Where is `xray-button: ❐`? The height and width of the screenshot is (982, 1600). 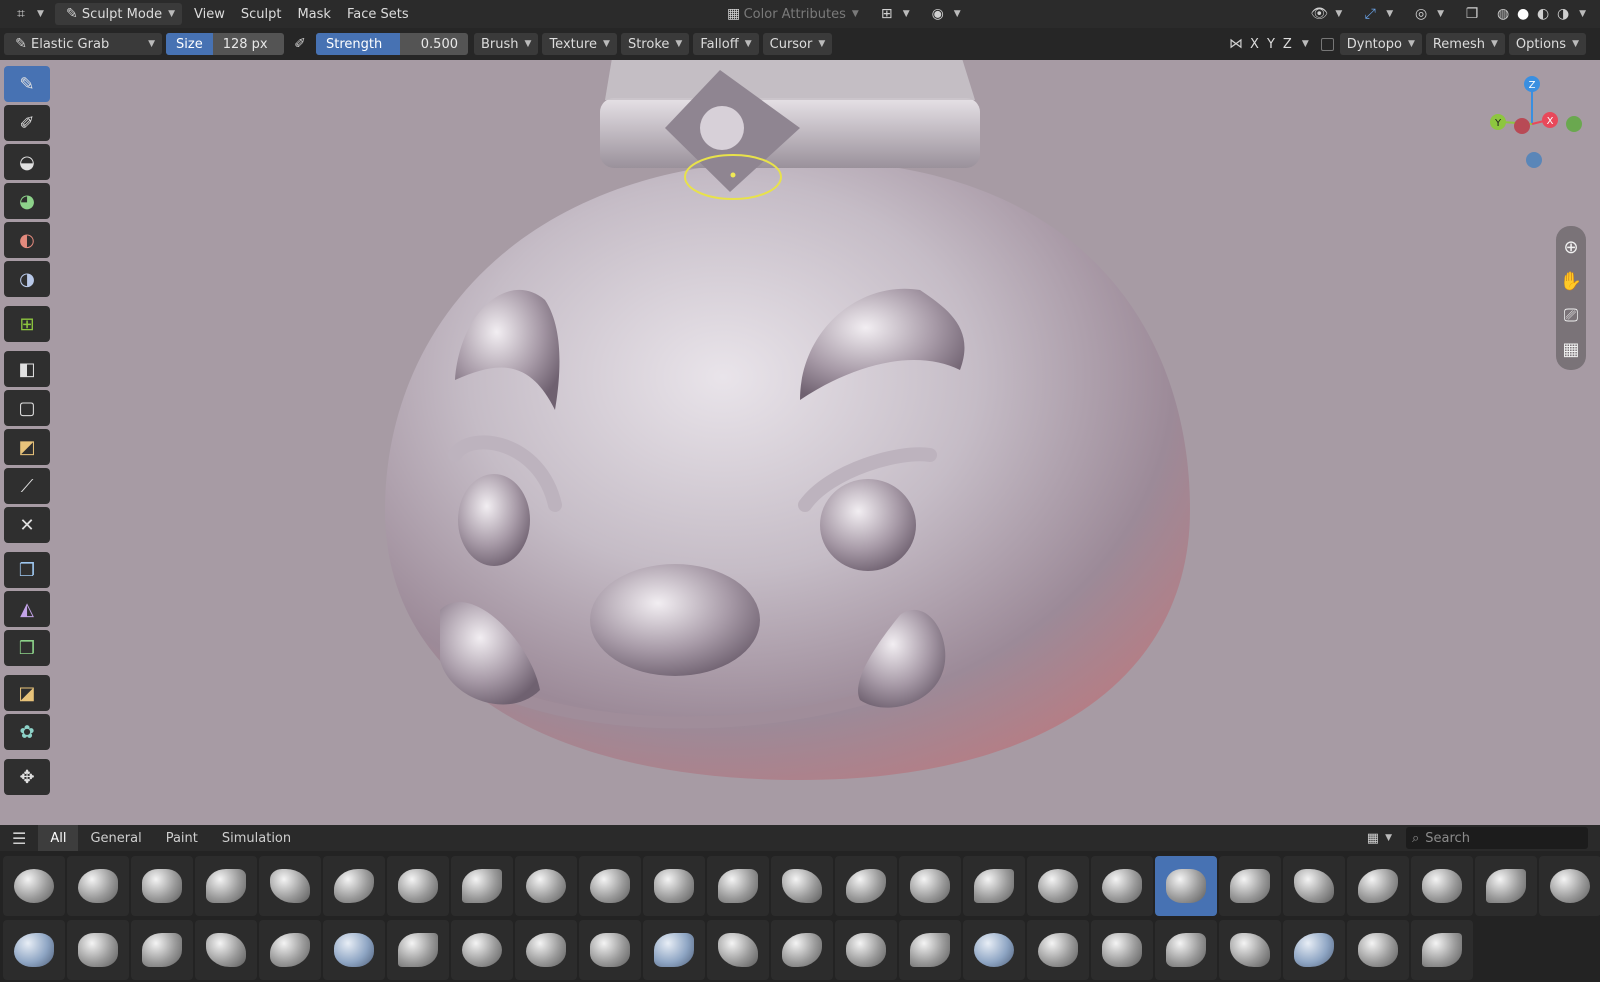 xray-button: ❐ is located at coordinates (1472, 14).